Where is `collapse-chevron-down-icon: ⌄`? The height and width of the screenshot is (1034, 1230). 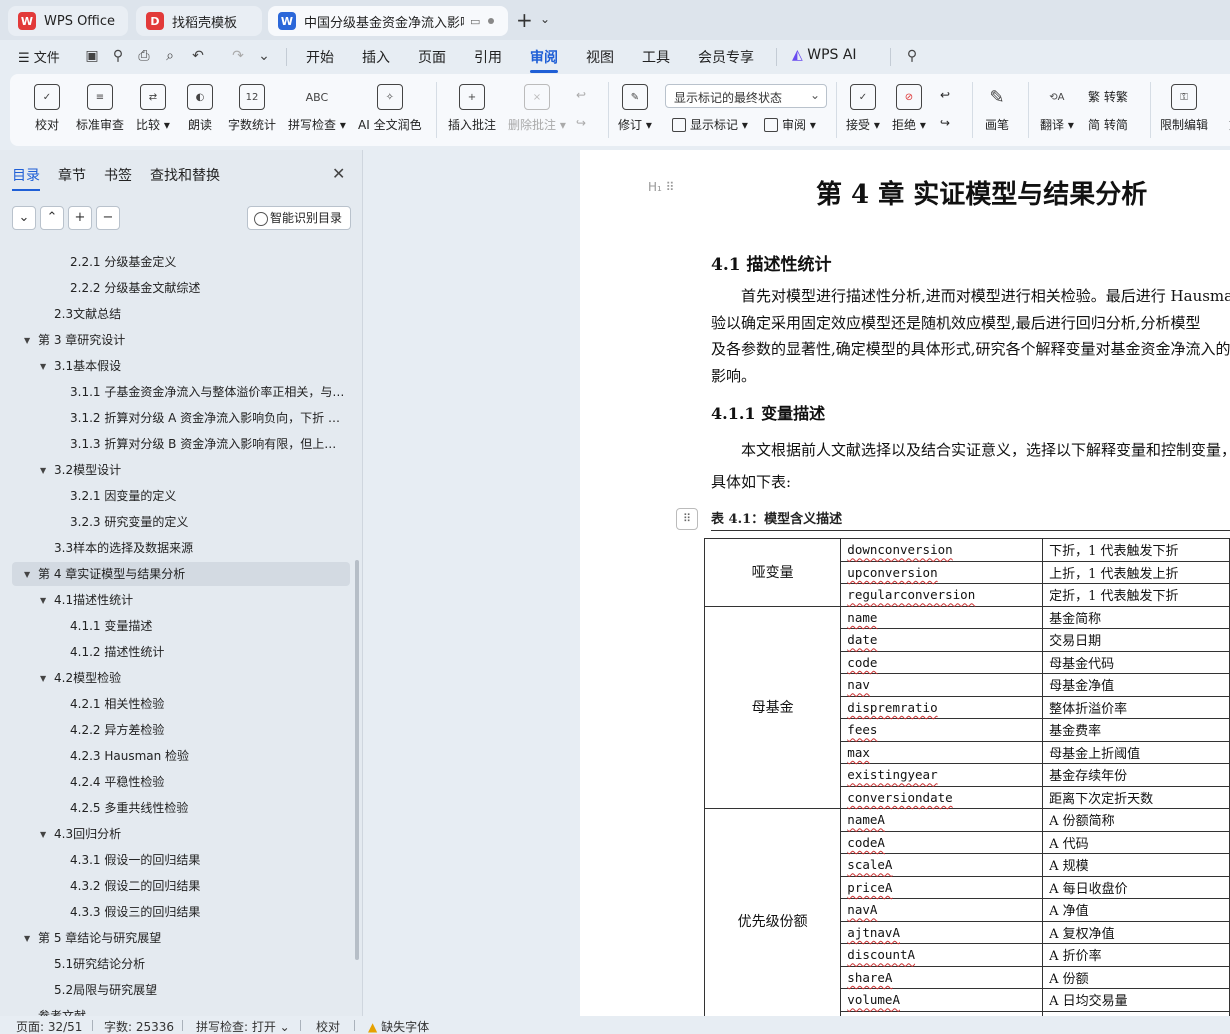 collapse-chevron-down-icon: ⌄ is located at coordinates (24, 218).